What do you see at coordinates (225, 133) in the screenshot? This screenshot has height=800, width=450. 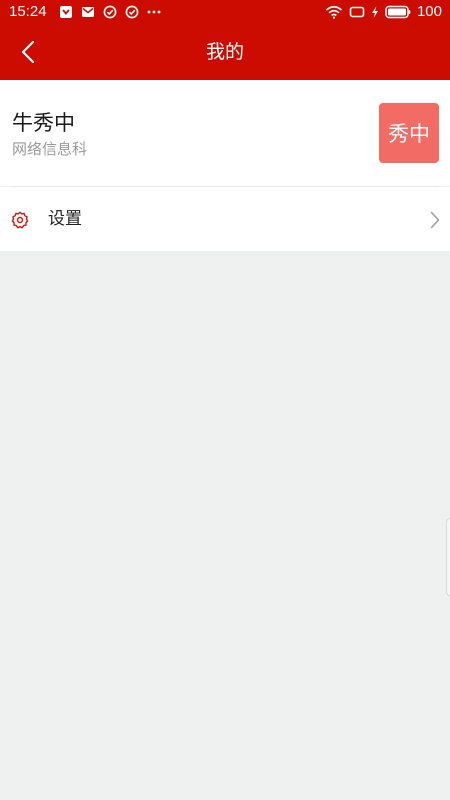 I see `profile-card: 牛秀中 网络信息科 秀中` at bounding box center [225, 133].